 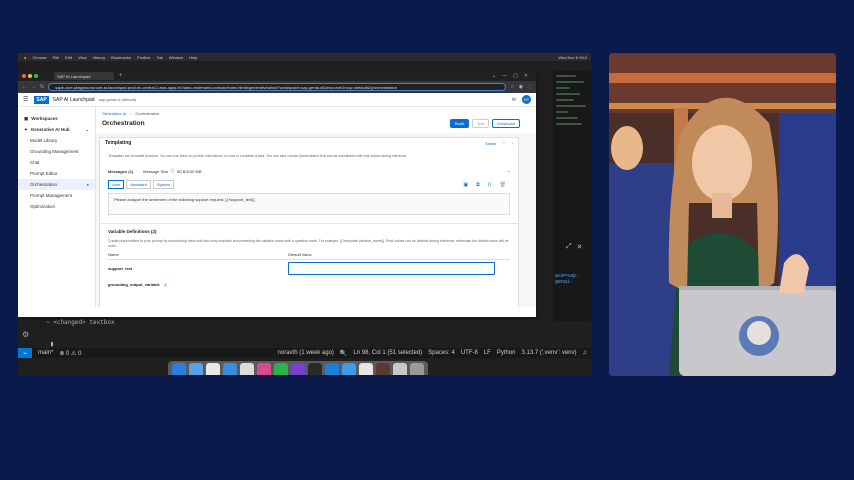 What do you see at coordinates (118, 99) in the screenshot?
I see `workspace-selector: sap-genai-xl (default)` at bounding box center [118, 99].